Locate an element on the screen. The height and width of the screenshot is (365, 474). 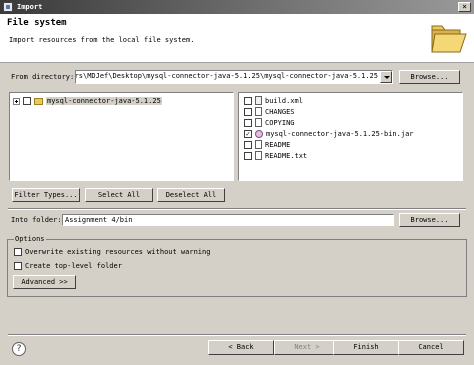
chevron-down-icon is located at coordinates (386, 77).